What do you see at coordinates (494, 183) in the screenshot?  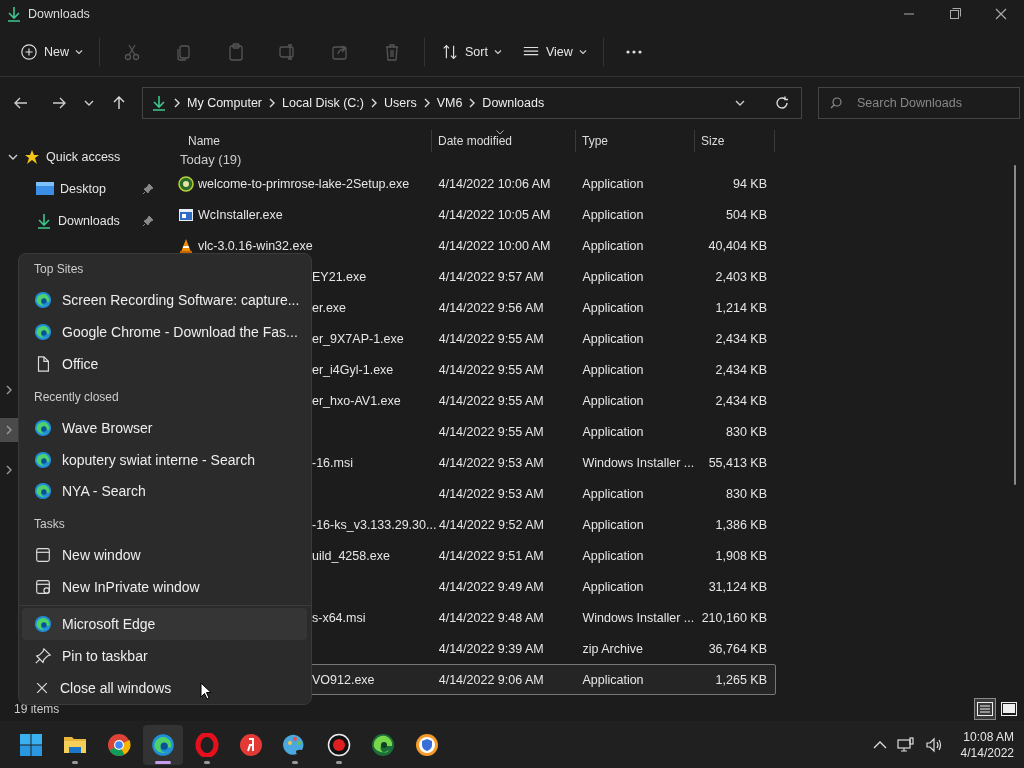 I see `date-cell: 4/14/2022 10:06 AM` at bounding box center [494, 183].